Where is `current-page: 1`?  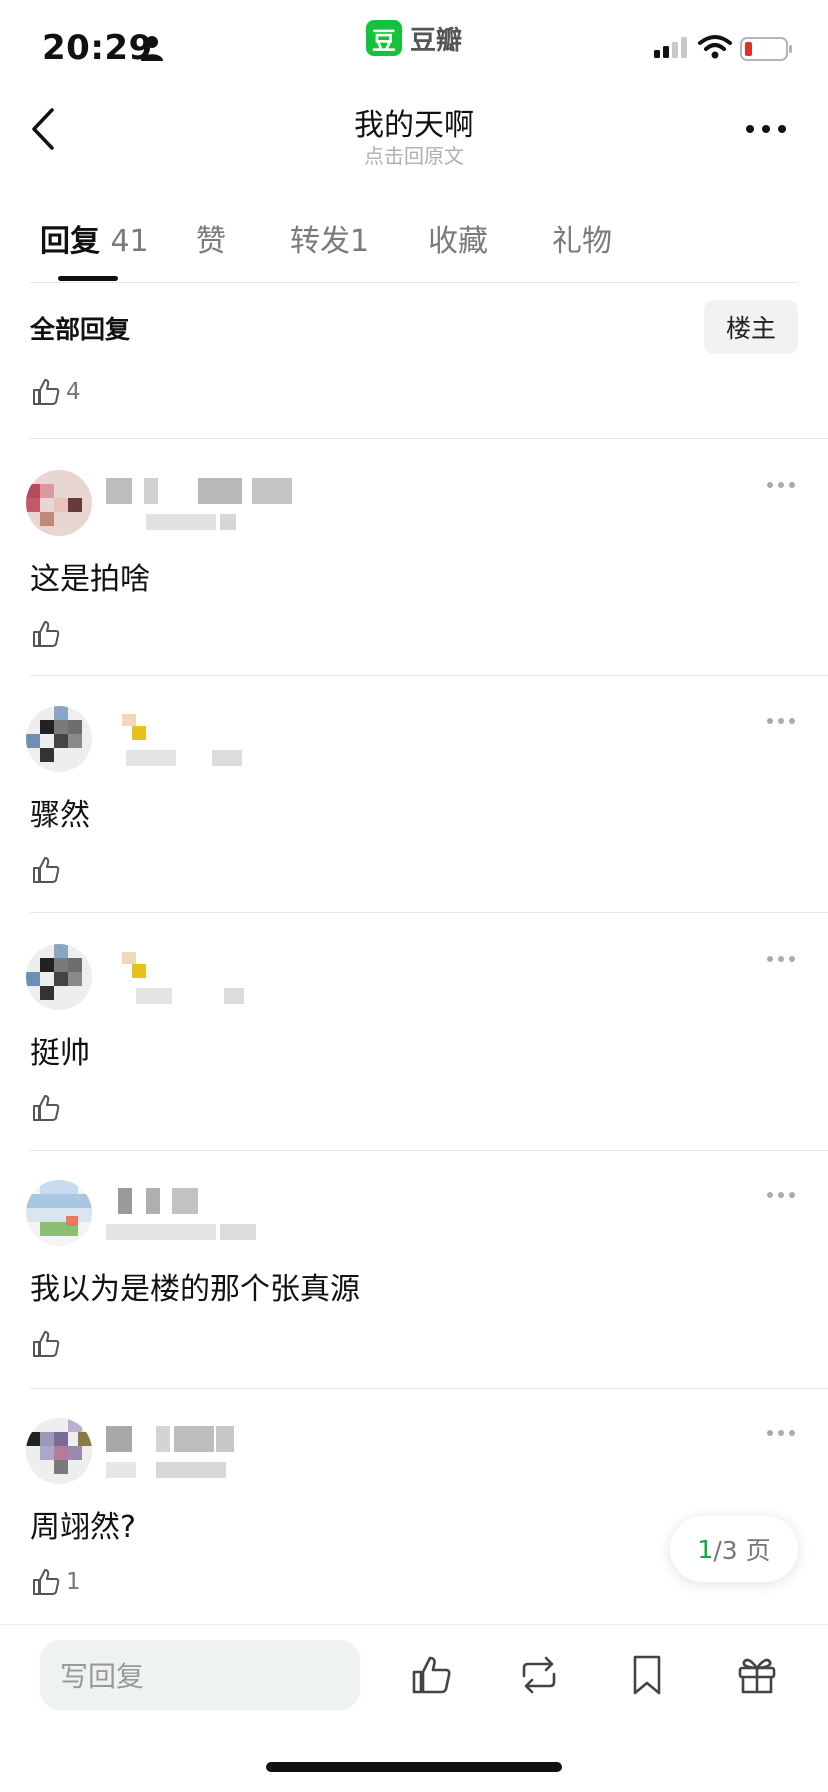 current-page: 1 is located at coordinates (705, 1549).